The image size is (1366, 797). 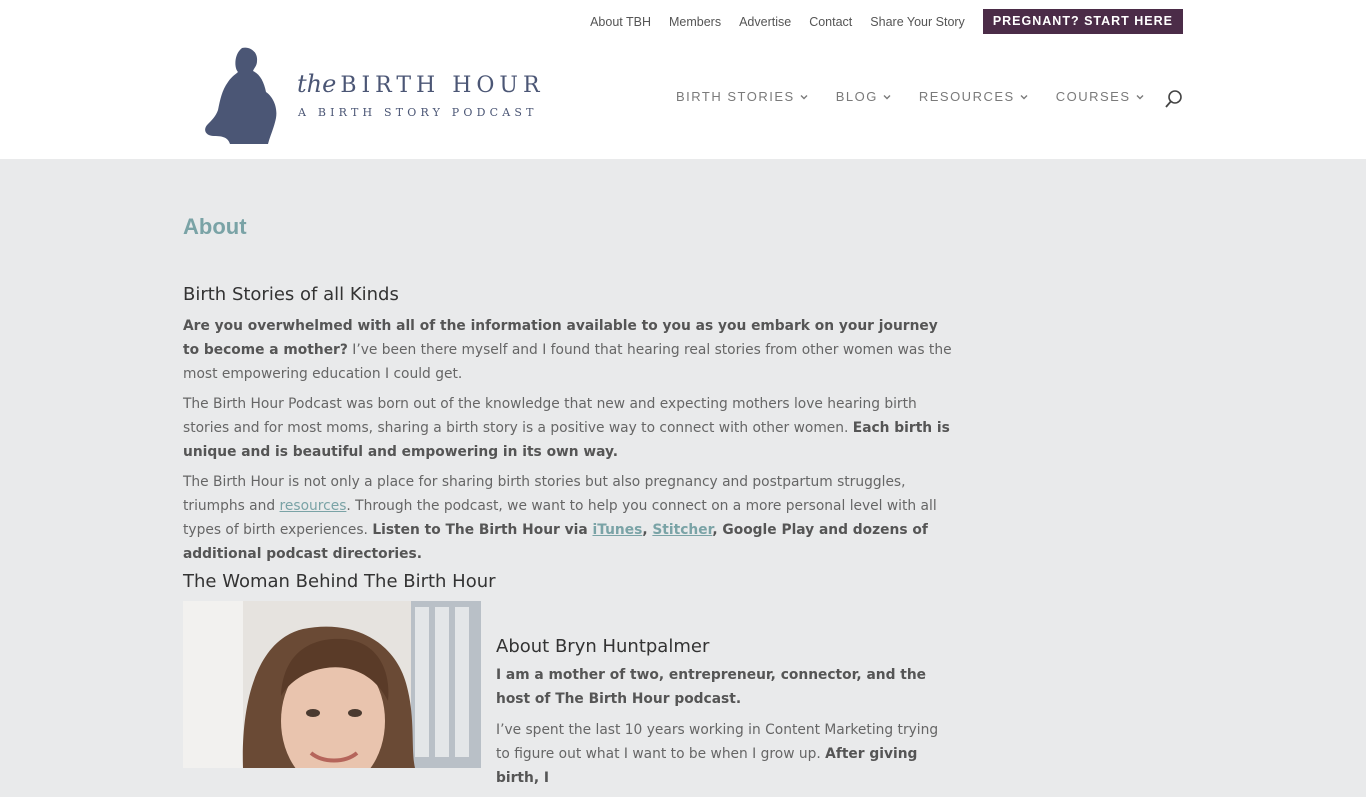 I want to click on nav-birth-stories: BIRTH STORIES, so click(x=742, y=96).